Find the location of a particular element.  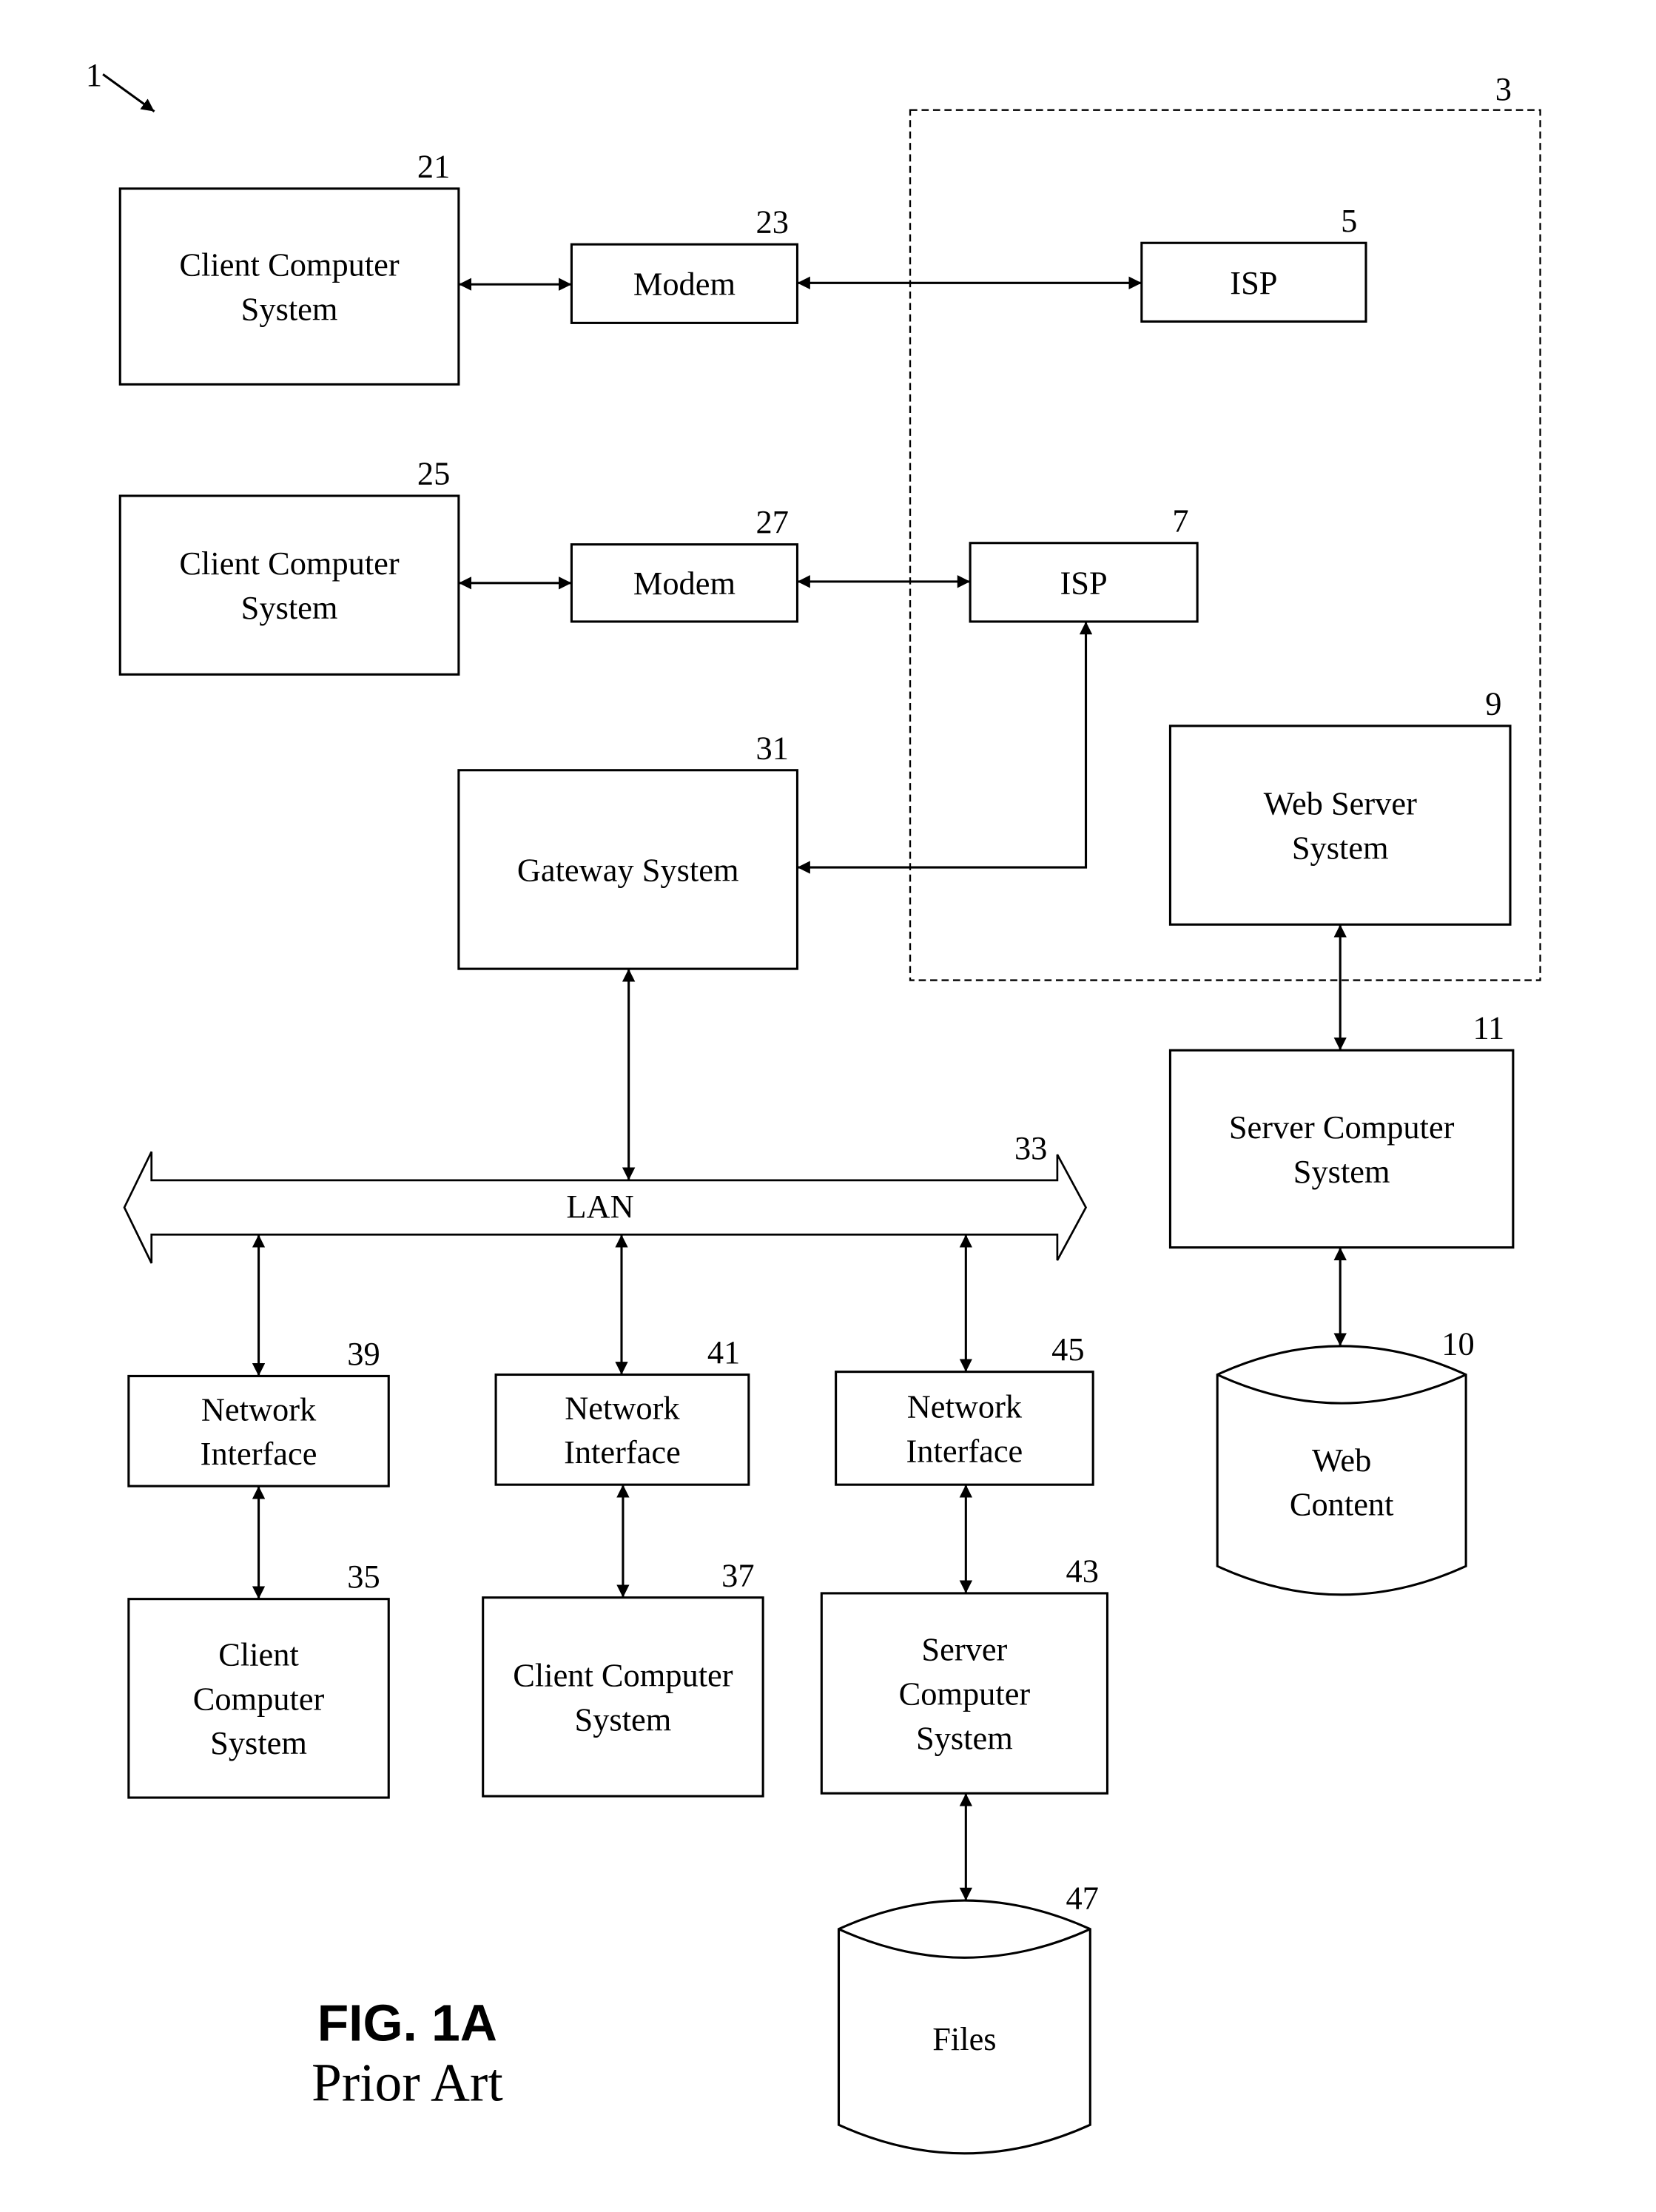

client21-ref-number: 21 is located at coordinates (434, 166).